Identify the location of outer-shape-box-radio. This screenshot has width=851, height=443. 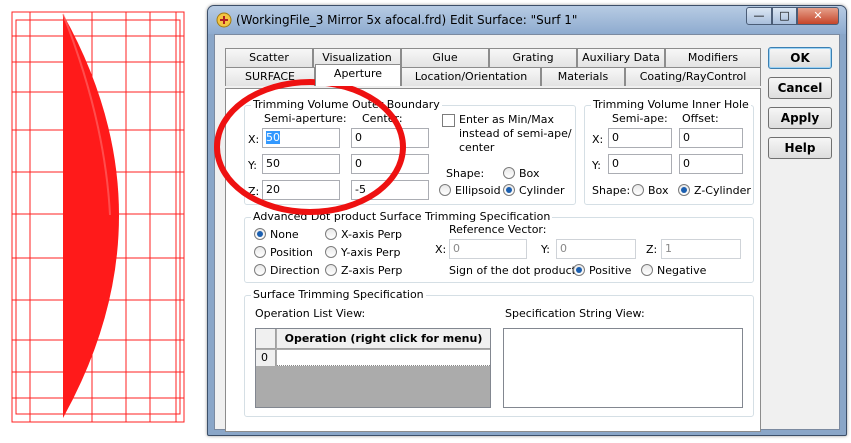
(509, 173).